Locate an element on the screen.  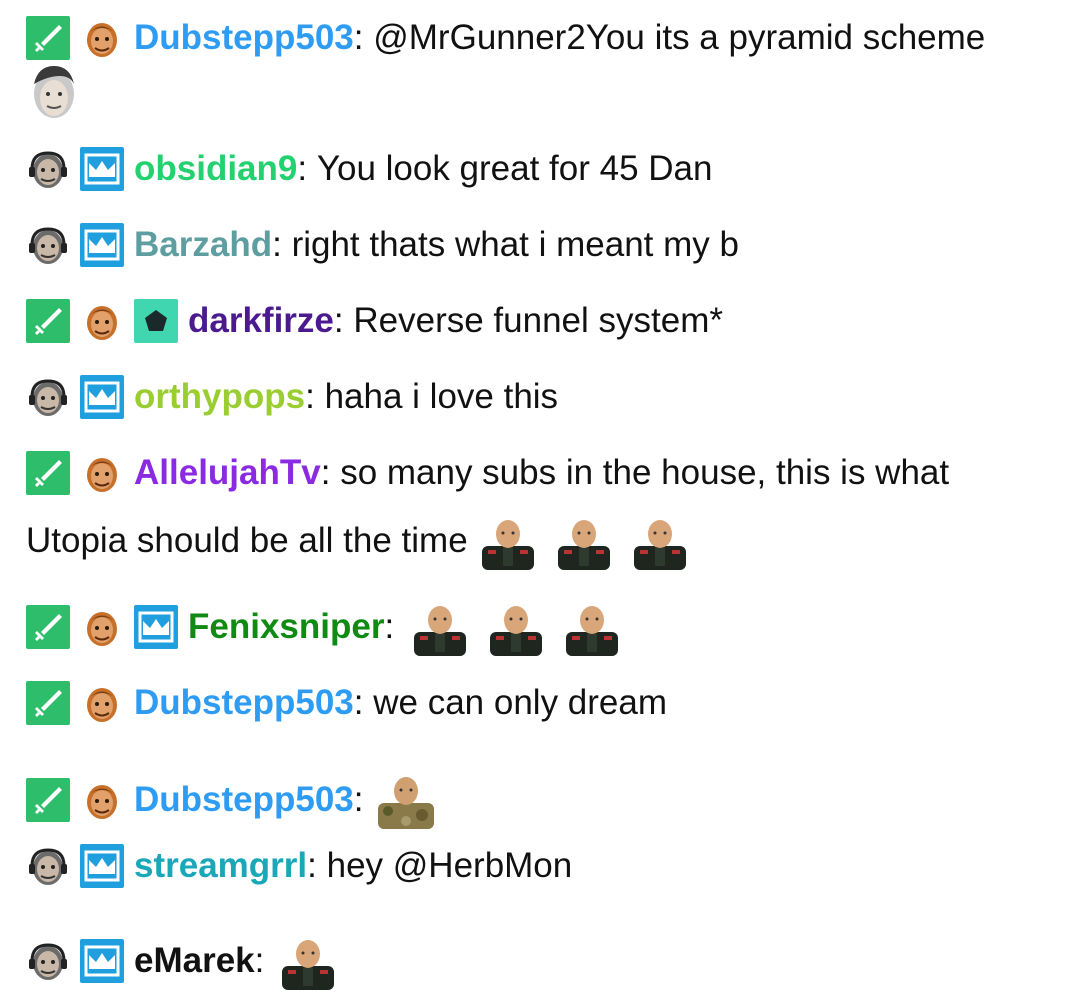
chat-message: Dubstepp503 : we can only dream is located at coordinates (543, 703).